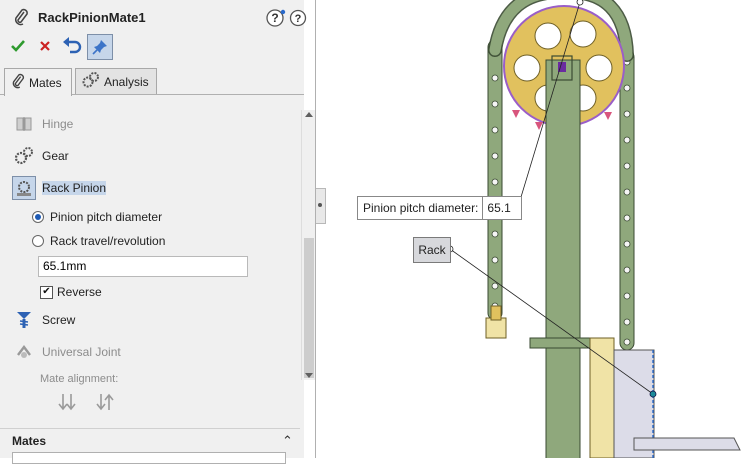 The image size is (746, 464). What do you see at coordinates (126, 81) in the screenshot?
I see `tab-analysis-label: Analysis` at bounding box center [126, 81].